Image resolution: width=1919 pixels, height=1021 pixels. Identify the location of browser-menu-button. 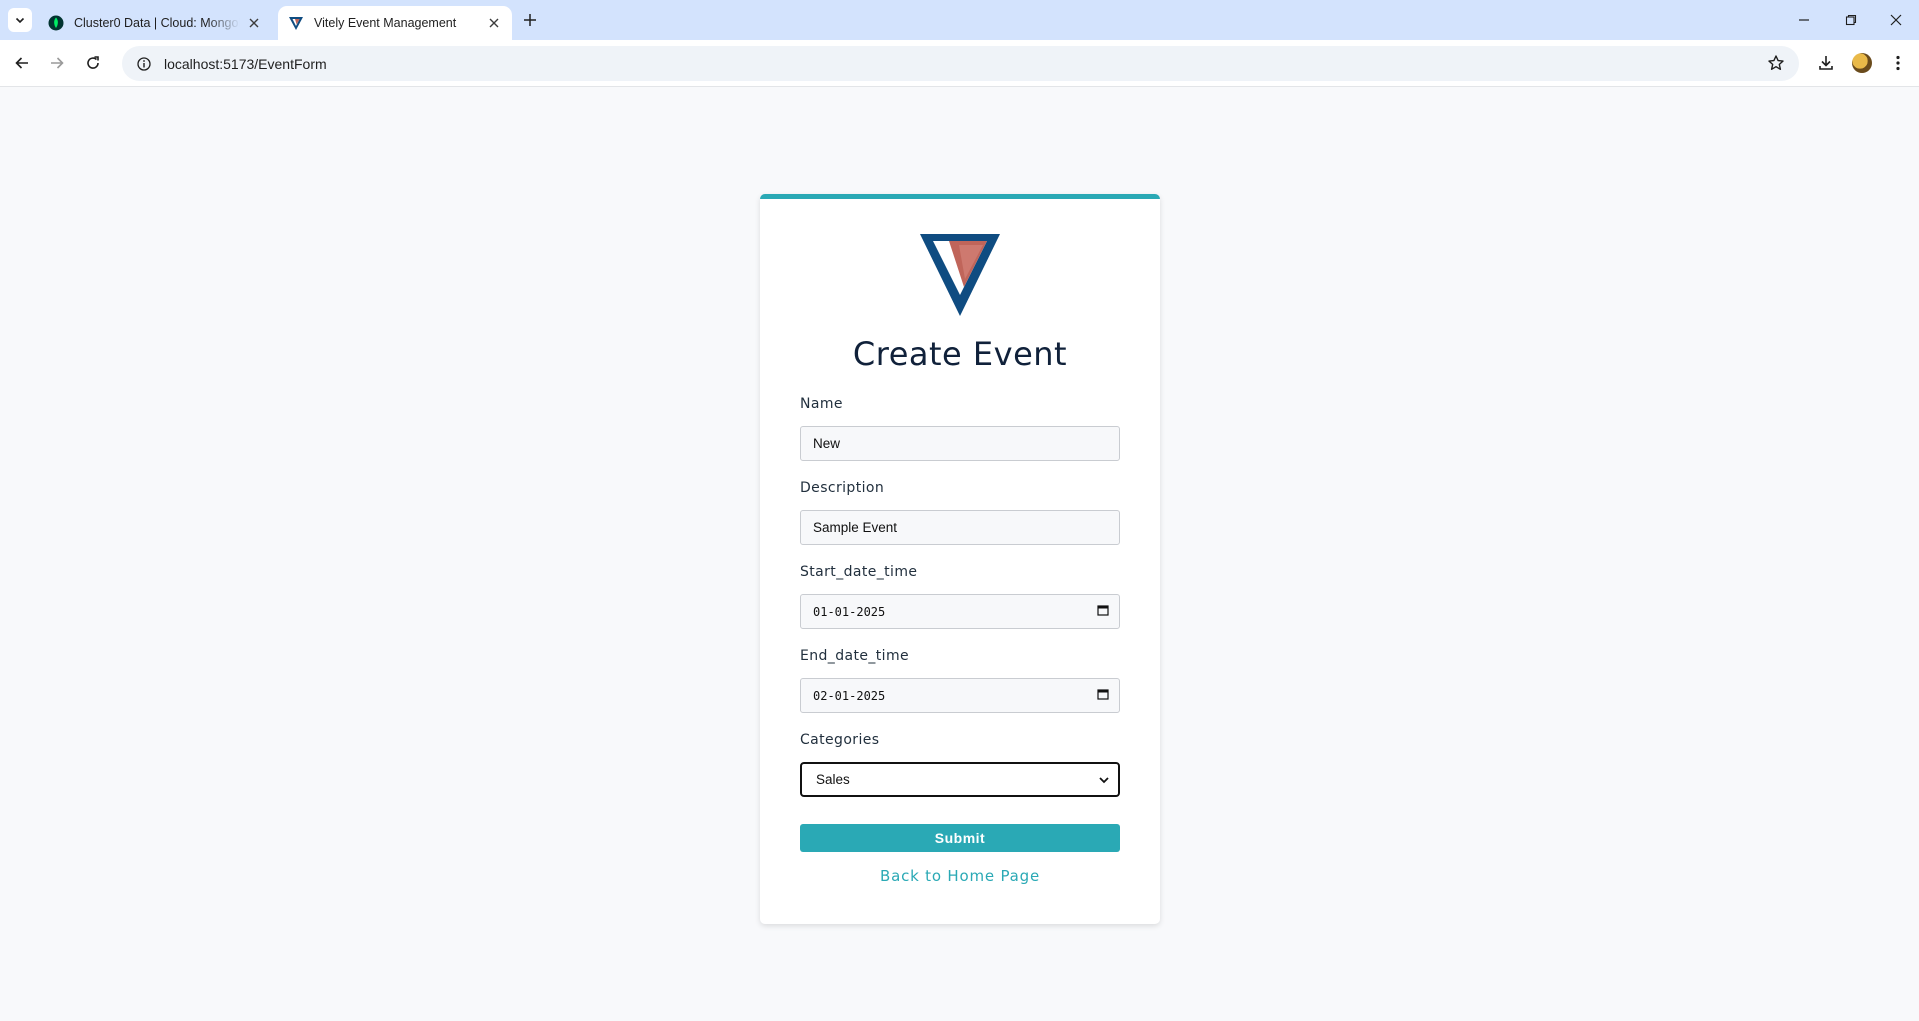
(1898, 63).